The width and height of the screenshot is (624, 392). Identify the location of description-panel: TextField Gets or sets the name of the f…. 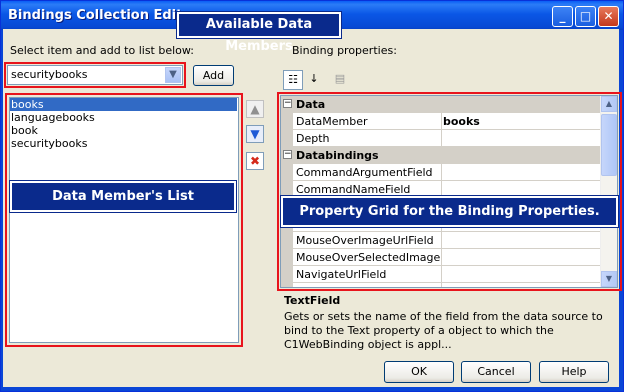
(449, 321).